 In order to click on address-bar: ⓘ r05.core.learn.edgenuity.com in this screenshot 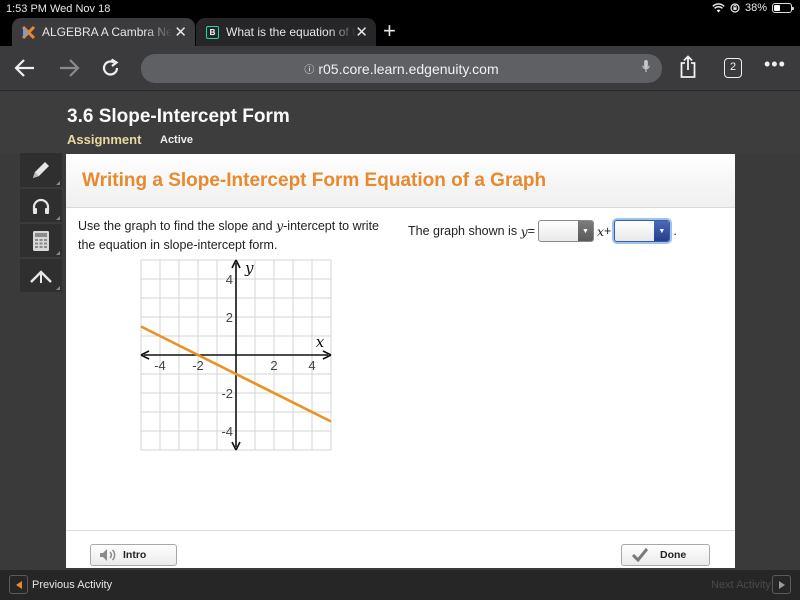, I will do `click(401, 68)`.